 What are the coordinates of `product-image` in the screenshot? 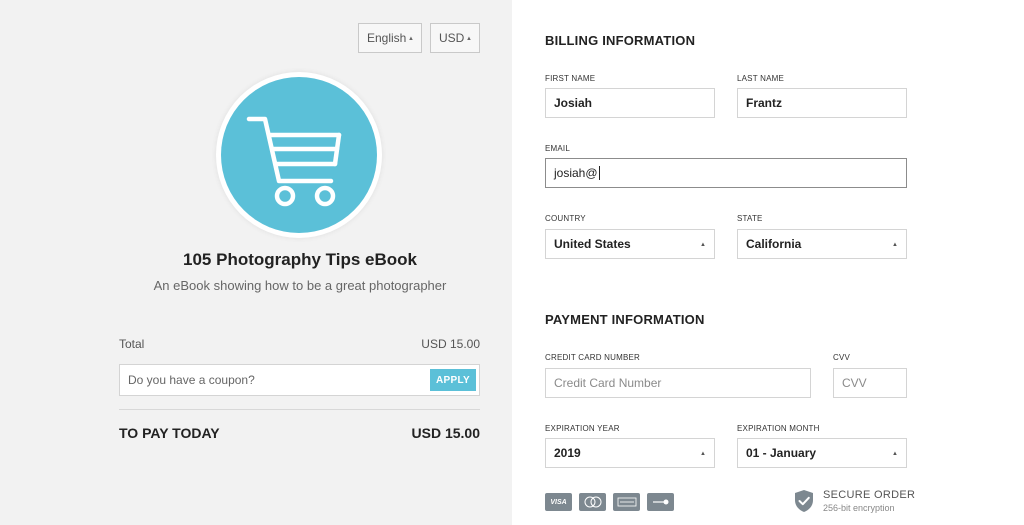 It's located at (299, 155).